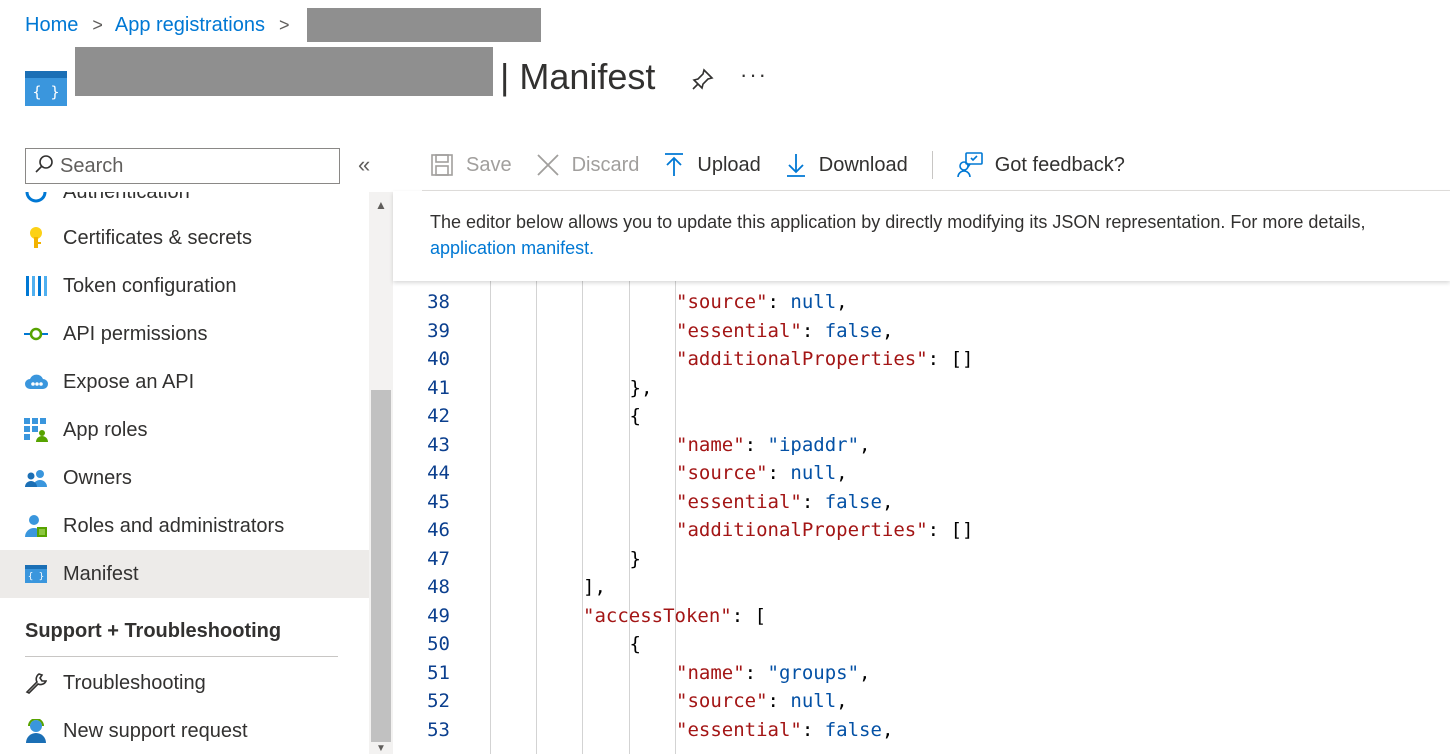  Describe the element at coordinates (190, 25) in the screenshot. I see `breadcrumb-app-registrations-link: App registrations` at that location.